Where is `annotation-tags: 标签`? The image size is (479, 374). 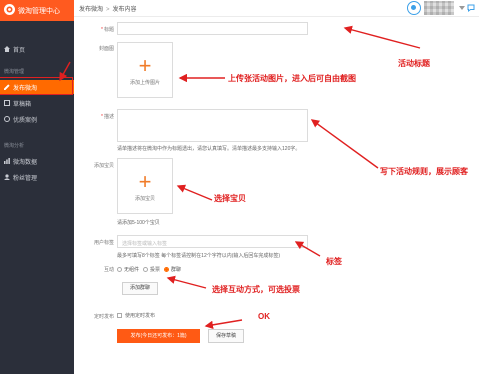
annotation-tags: 标签 is located at coordinates (334, 261).